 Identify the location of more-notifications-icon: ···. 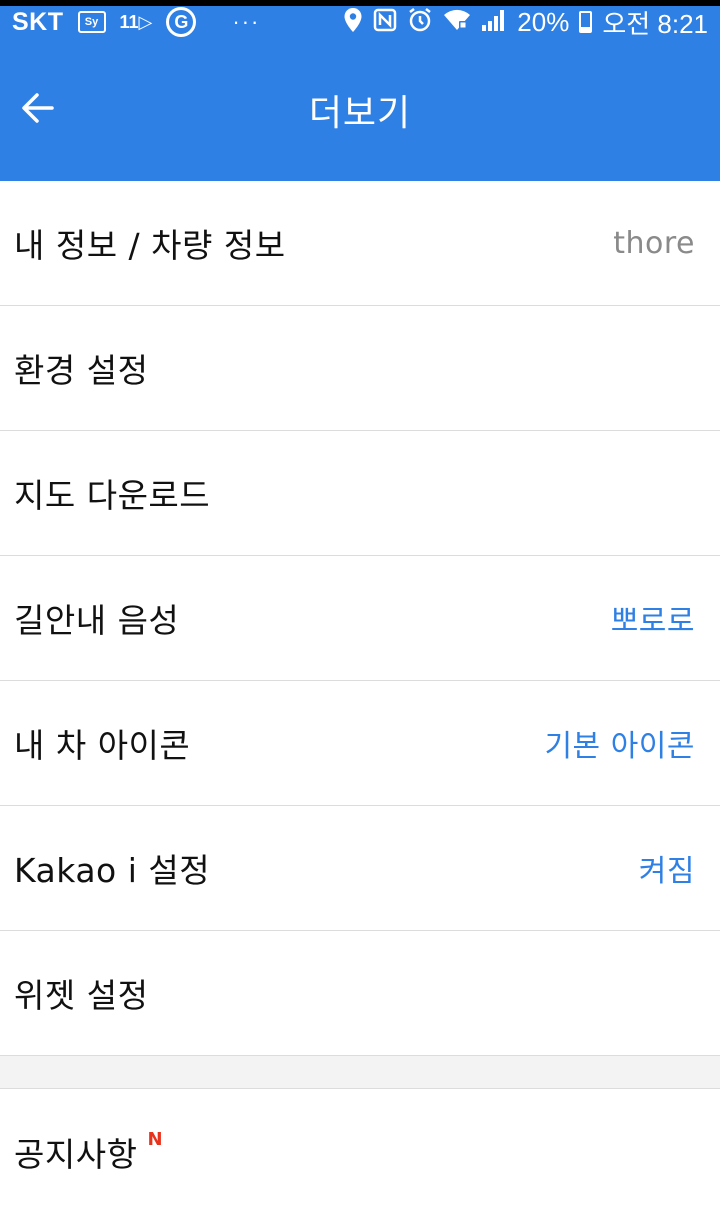
(246, 21).